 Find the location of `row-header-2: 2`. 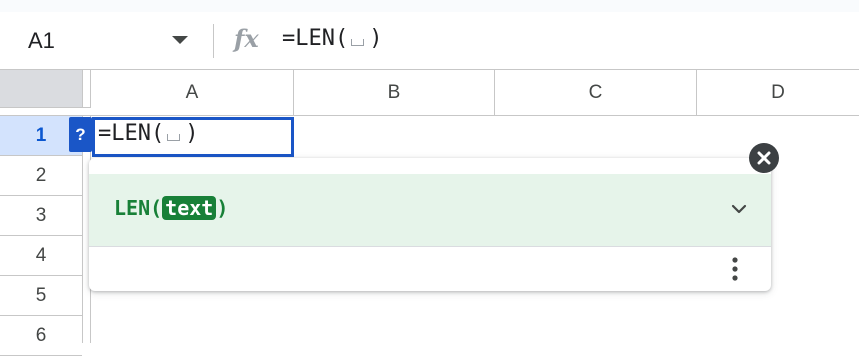

row-header-2: 2 is located at coordinates (41, 176).